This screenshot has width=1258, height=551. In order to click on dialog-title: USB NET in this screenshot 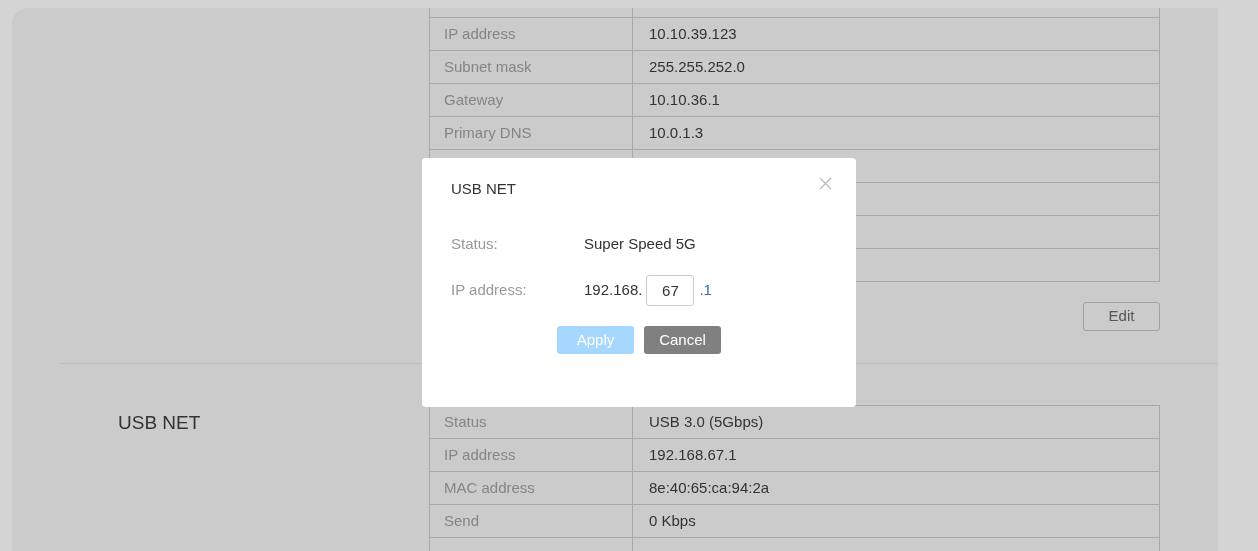, I will do `click(483, 189)`.